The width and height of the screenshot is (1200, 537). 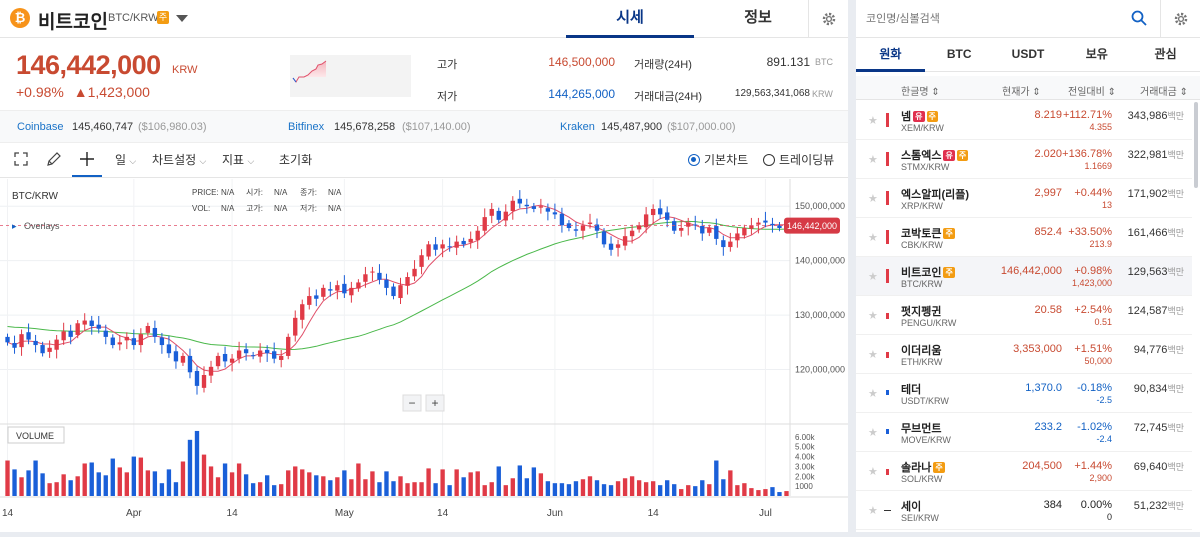 I want to click on volume-tick-label: 3.00k, so click(x=805, y=466).